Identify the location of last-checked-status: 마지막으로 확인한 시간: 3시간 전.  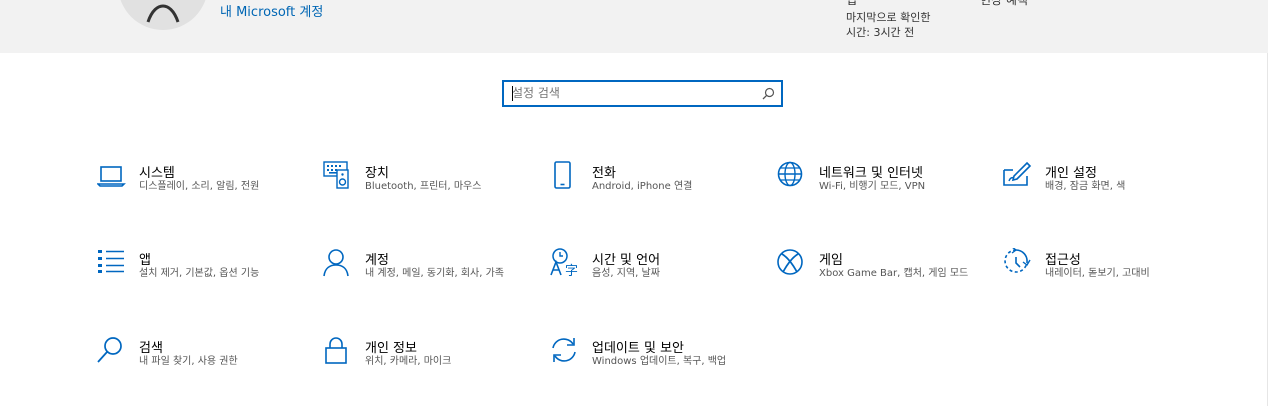
(888, 25).